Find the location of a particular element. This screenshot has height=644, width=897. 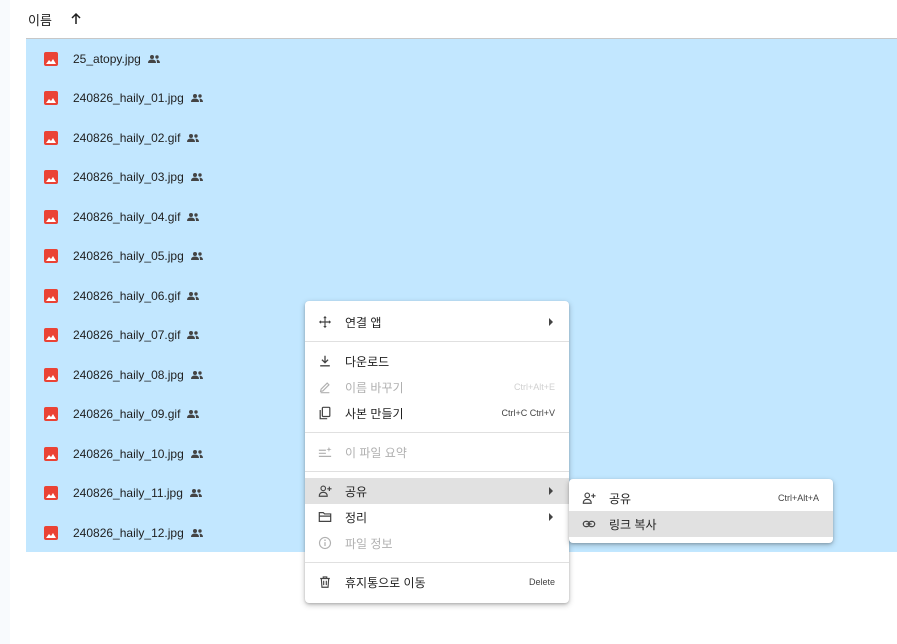

copy-link-label: 링크 복사 is located at coordinates (633, 524).